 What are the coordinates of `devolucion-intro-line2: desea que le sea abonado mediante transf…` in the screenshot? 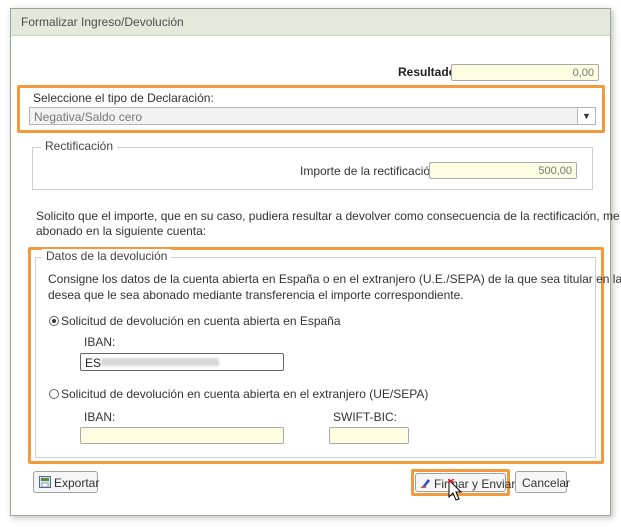 It's located at (256, 295).